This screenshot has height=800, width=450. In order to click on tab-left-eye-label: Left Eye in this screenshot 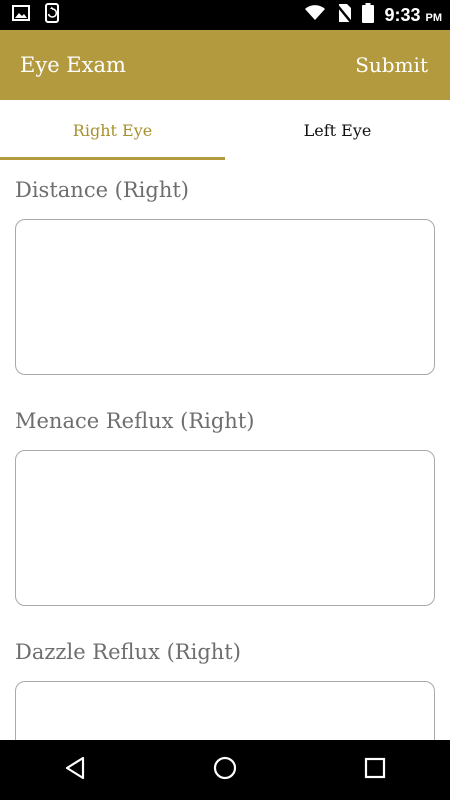, I will do `click(337, 130)`.